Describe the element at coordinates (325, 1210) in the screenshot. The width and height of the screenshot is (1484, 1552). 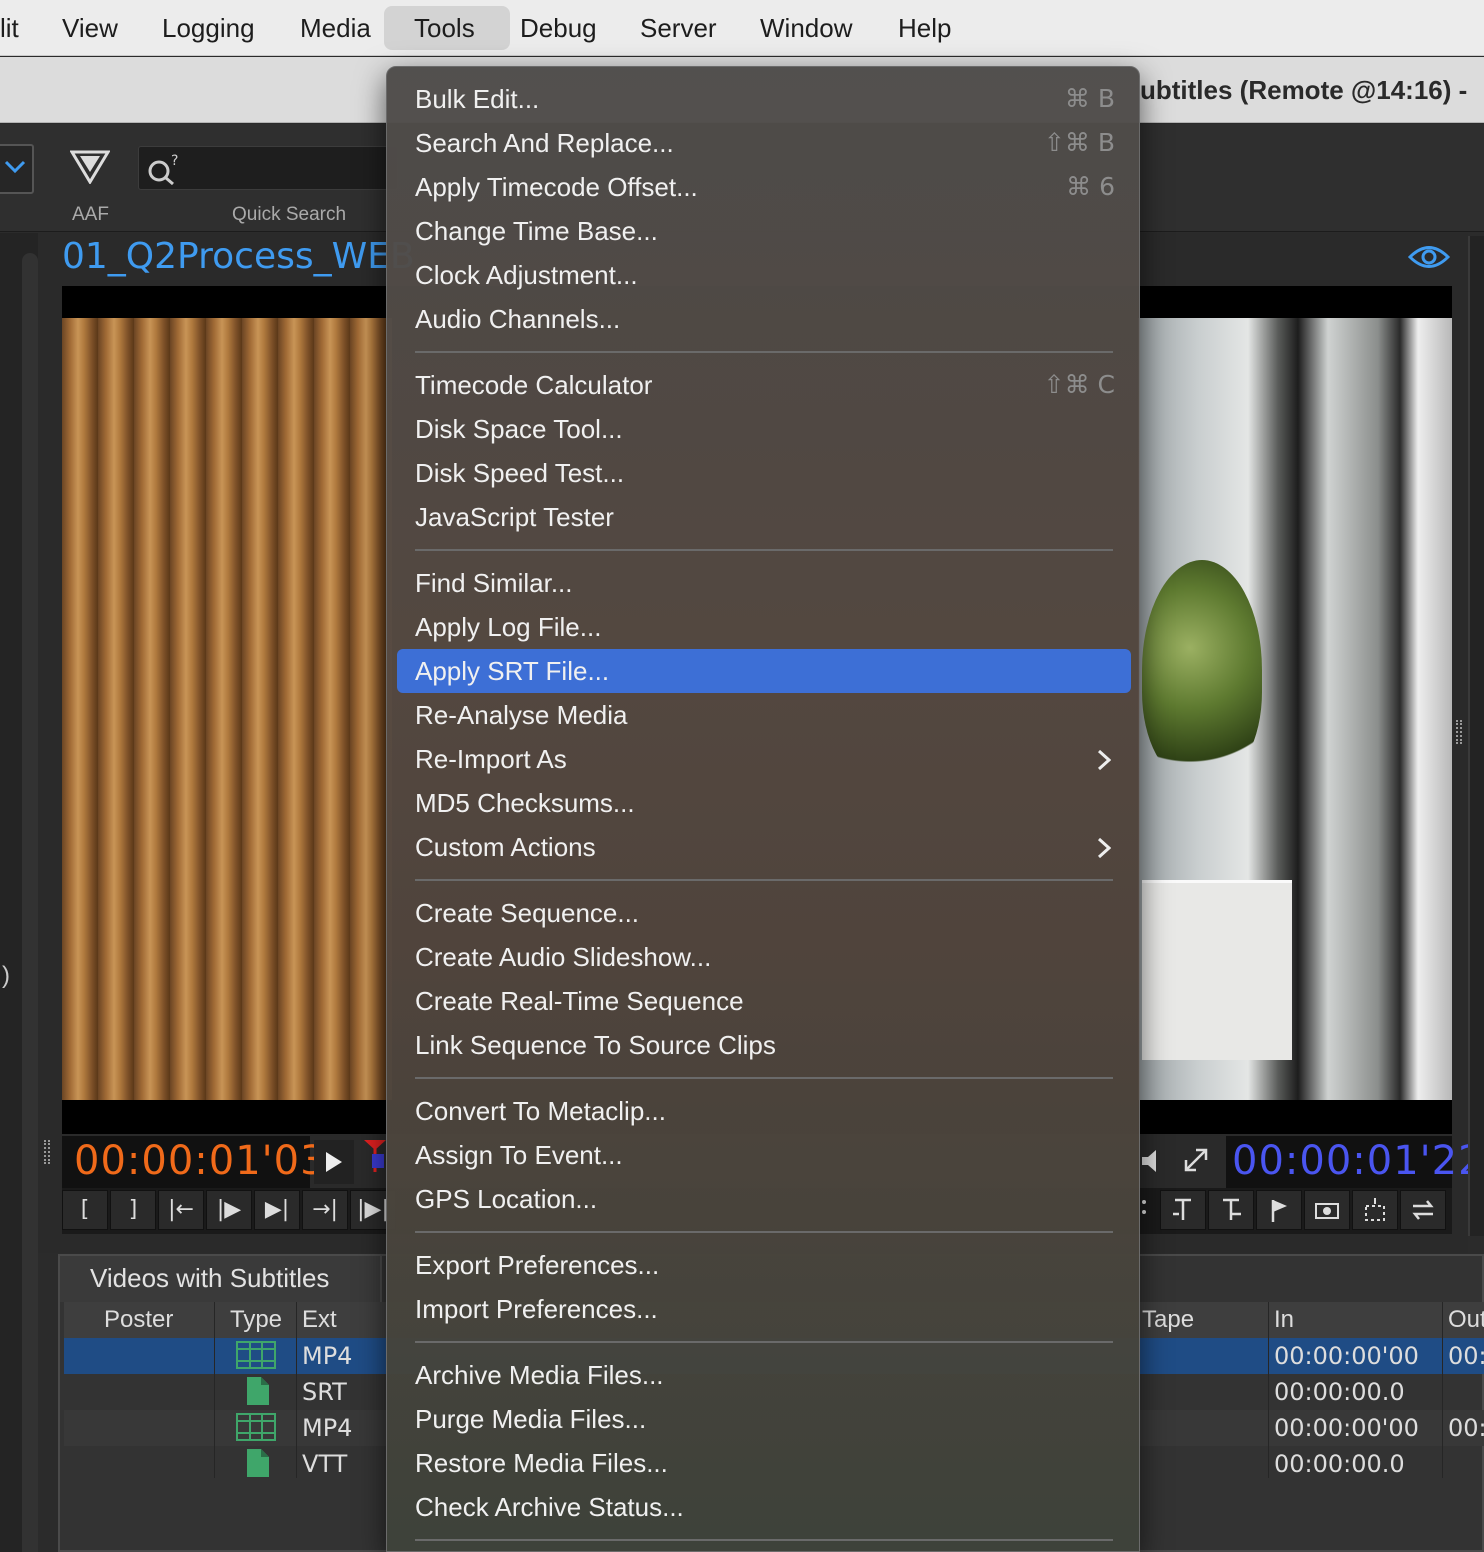
I see `go-to-out-button: →|` at that location.